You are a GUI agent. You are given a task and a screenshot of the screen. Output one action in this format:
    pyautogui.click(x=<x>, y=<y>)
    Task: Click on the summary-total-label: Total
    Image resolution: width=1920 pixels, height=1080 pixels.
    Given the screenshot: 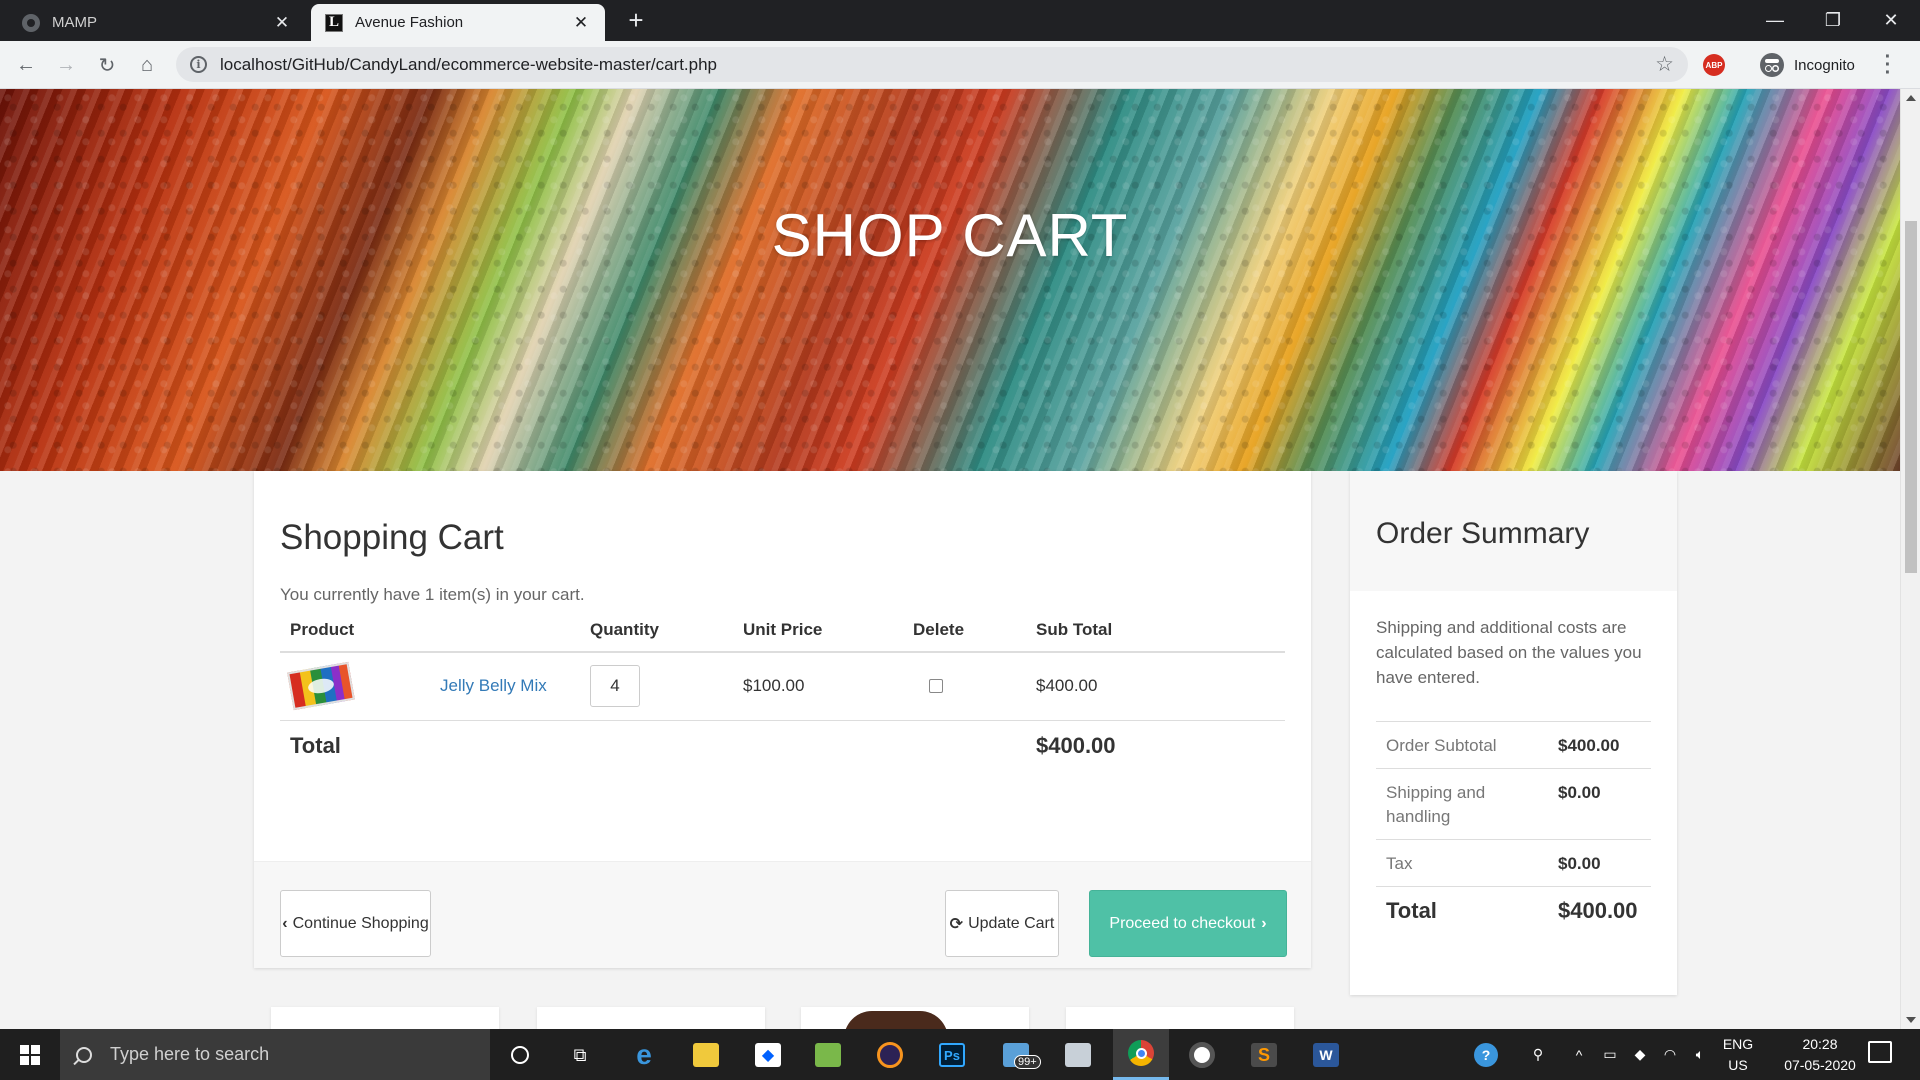 What is the action you would take?
    pyautogui.click(x=1462, y=909)
    